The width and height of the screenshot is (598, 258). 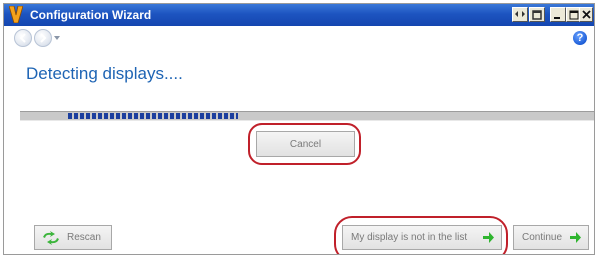 What do you see at coordinates (153, 116) in the screenshot?
I see `progress-indicator` at bounding box center [153, 116].